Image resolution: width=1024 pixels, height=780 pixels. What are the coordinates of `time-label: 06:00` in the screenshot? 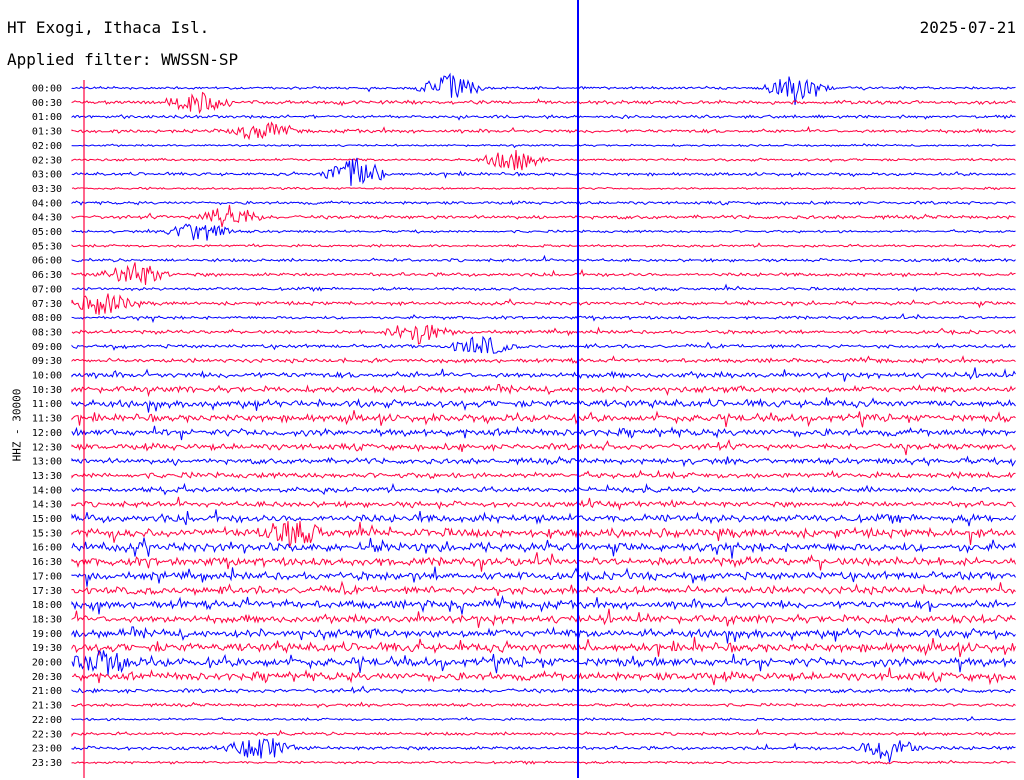 It's located at (47, 261).